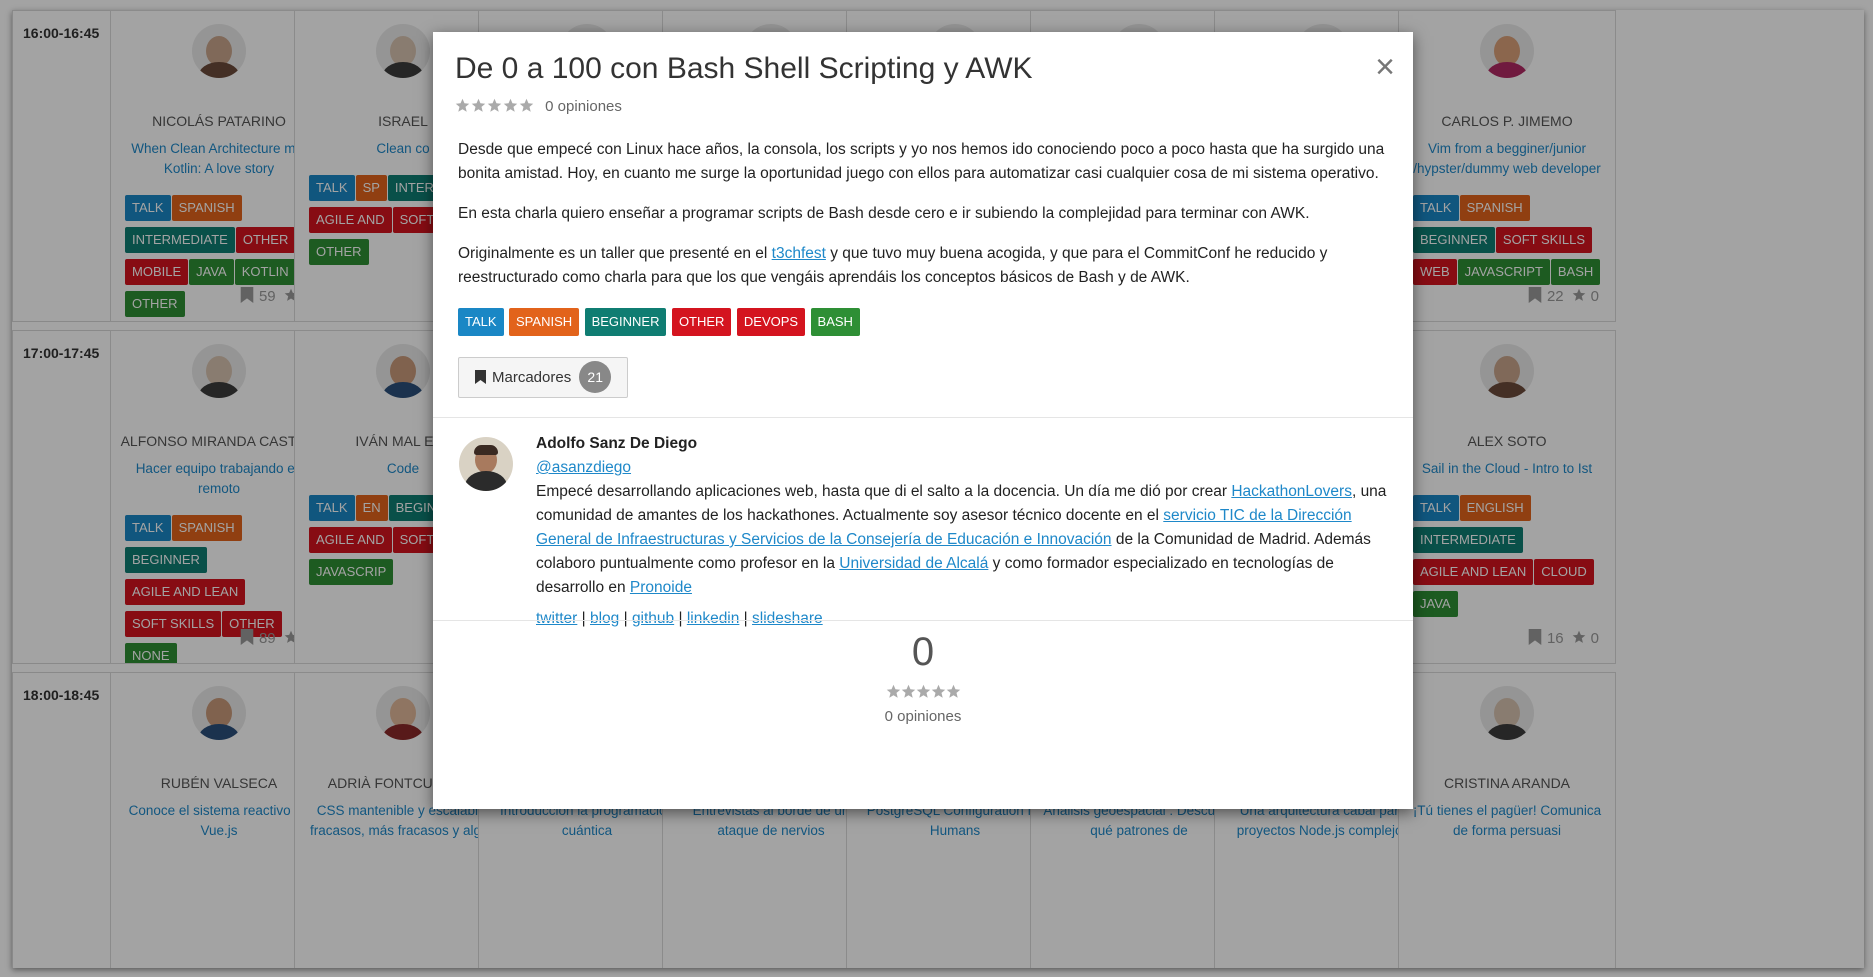  Describe the element at coordinates (480, 377) in the screenshot. I see `bookmark-icon` at that location.